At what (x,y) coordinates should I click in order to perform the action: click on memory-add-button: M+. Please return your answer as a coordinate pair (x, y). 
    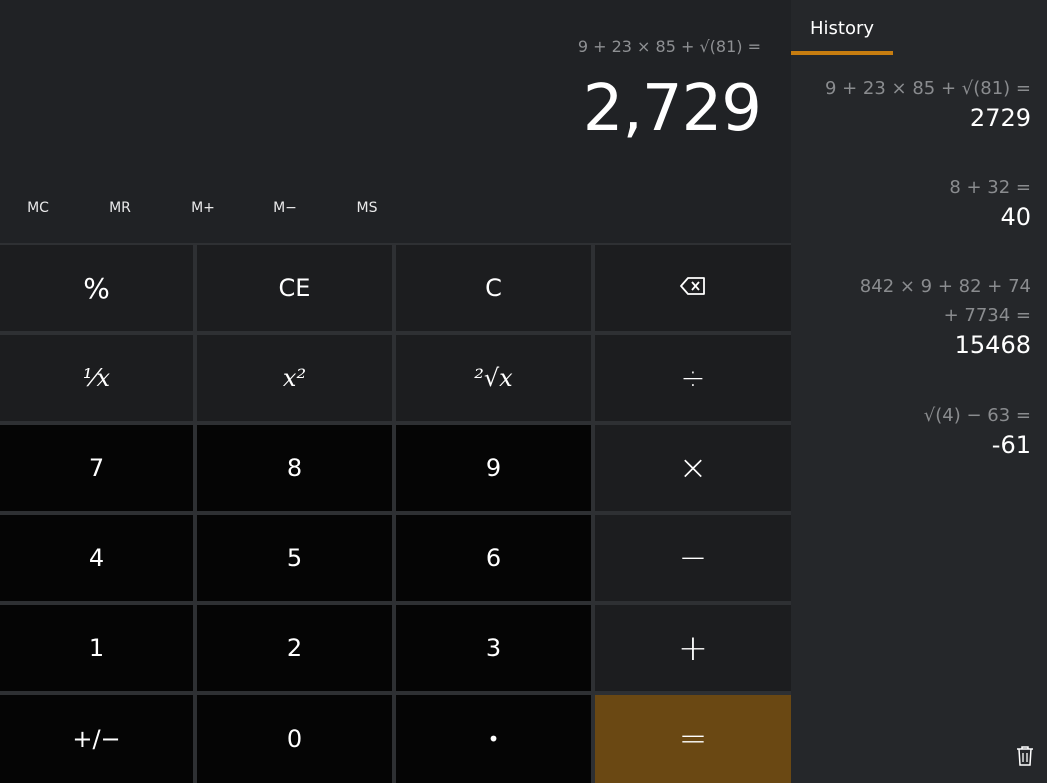
    Looking at the image, I should click on (203, 208).